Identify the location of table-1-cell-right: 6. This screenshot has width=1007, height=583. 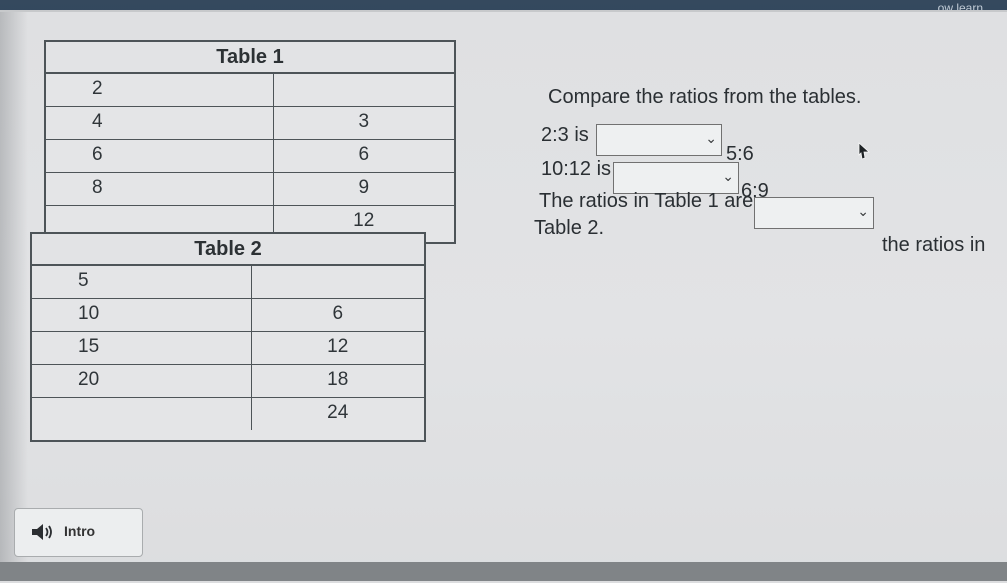
(363, 156).